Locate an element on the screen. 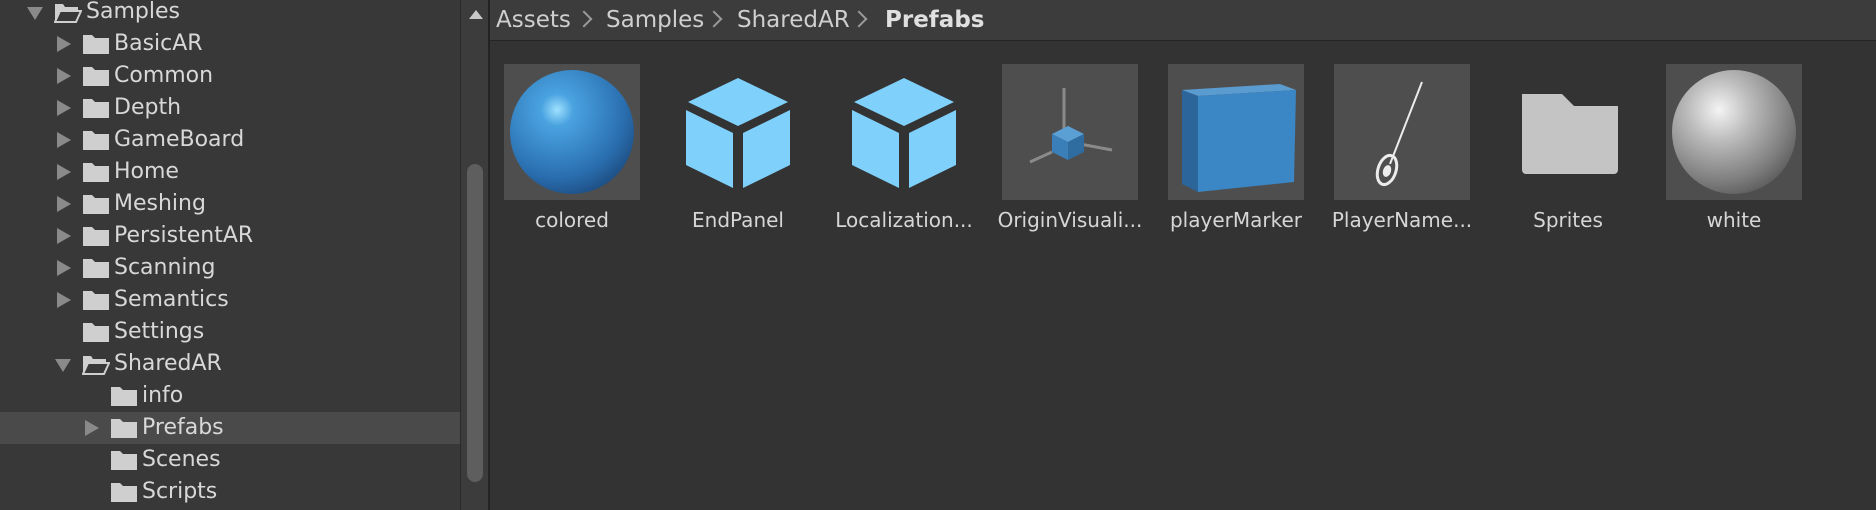  tree-item-meshing: Meshing is located at coordinates (230, 204).